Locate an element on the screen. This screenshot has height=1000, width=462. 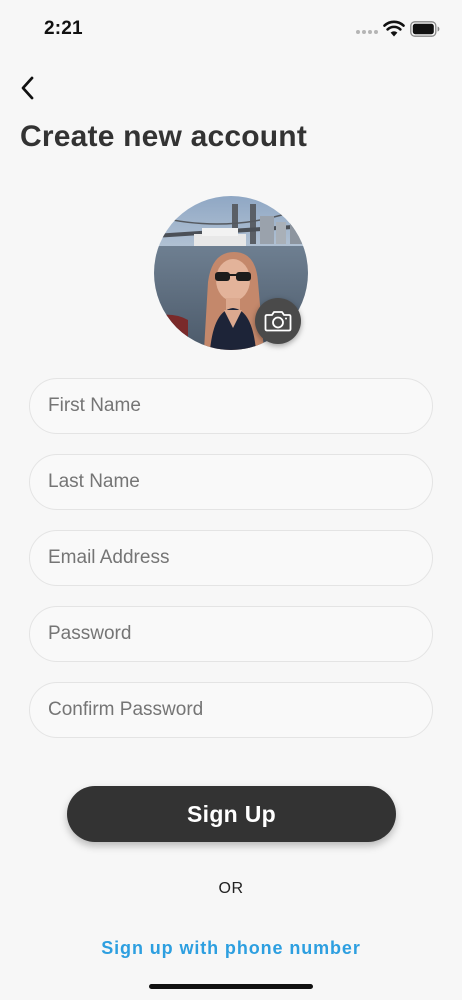
home-indicator is located at coordinates (231, 986).